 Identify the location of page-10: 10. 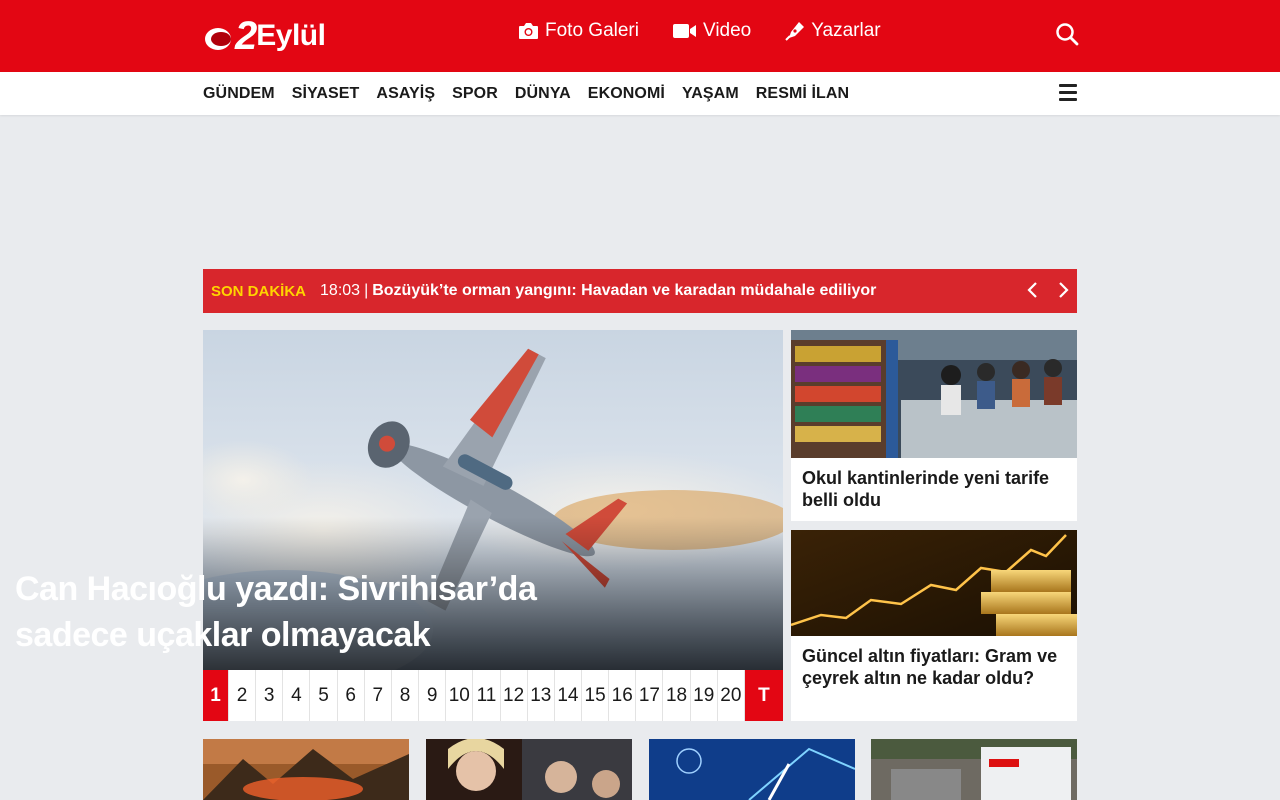
(460, 695).